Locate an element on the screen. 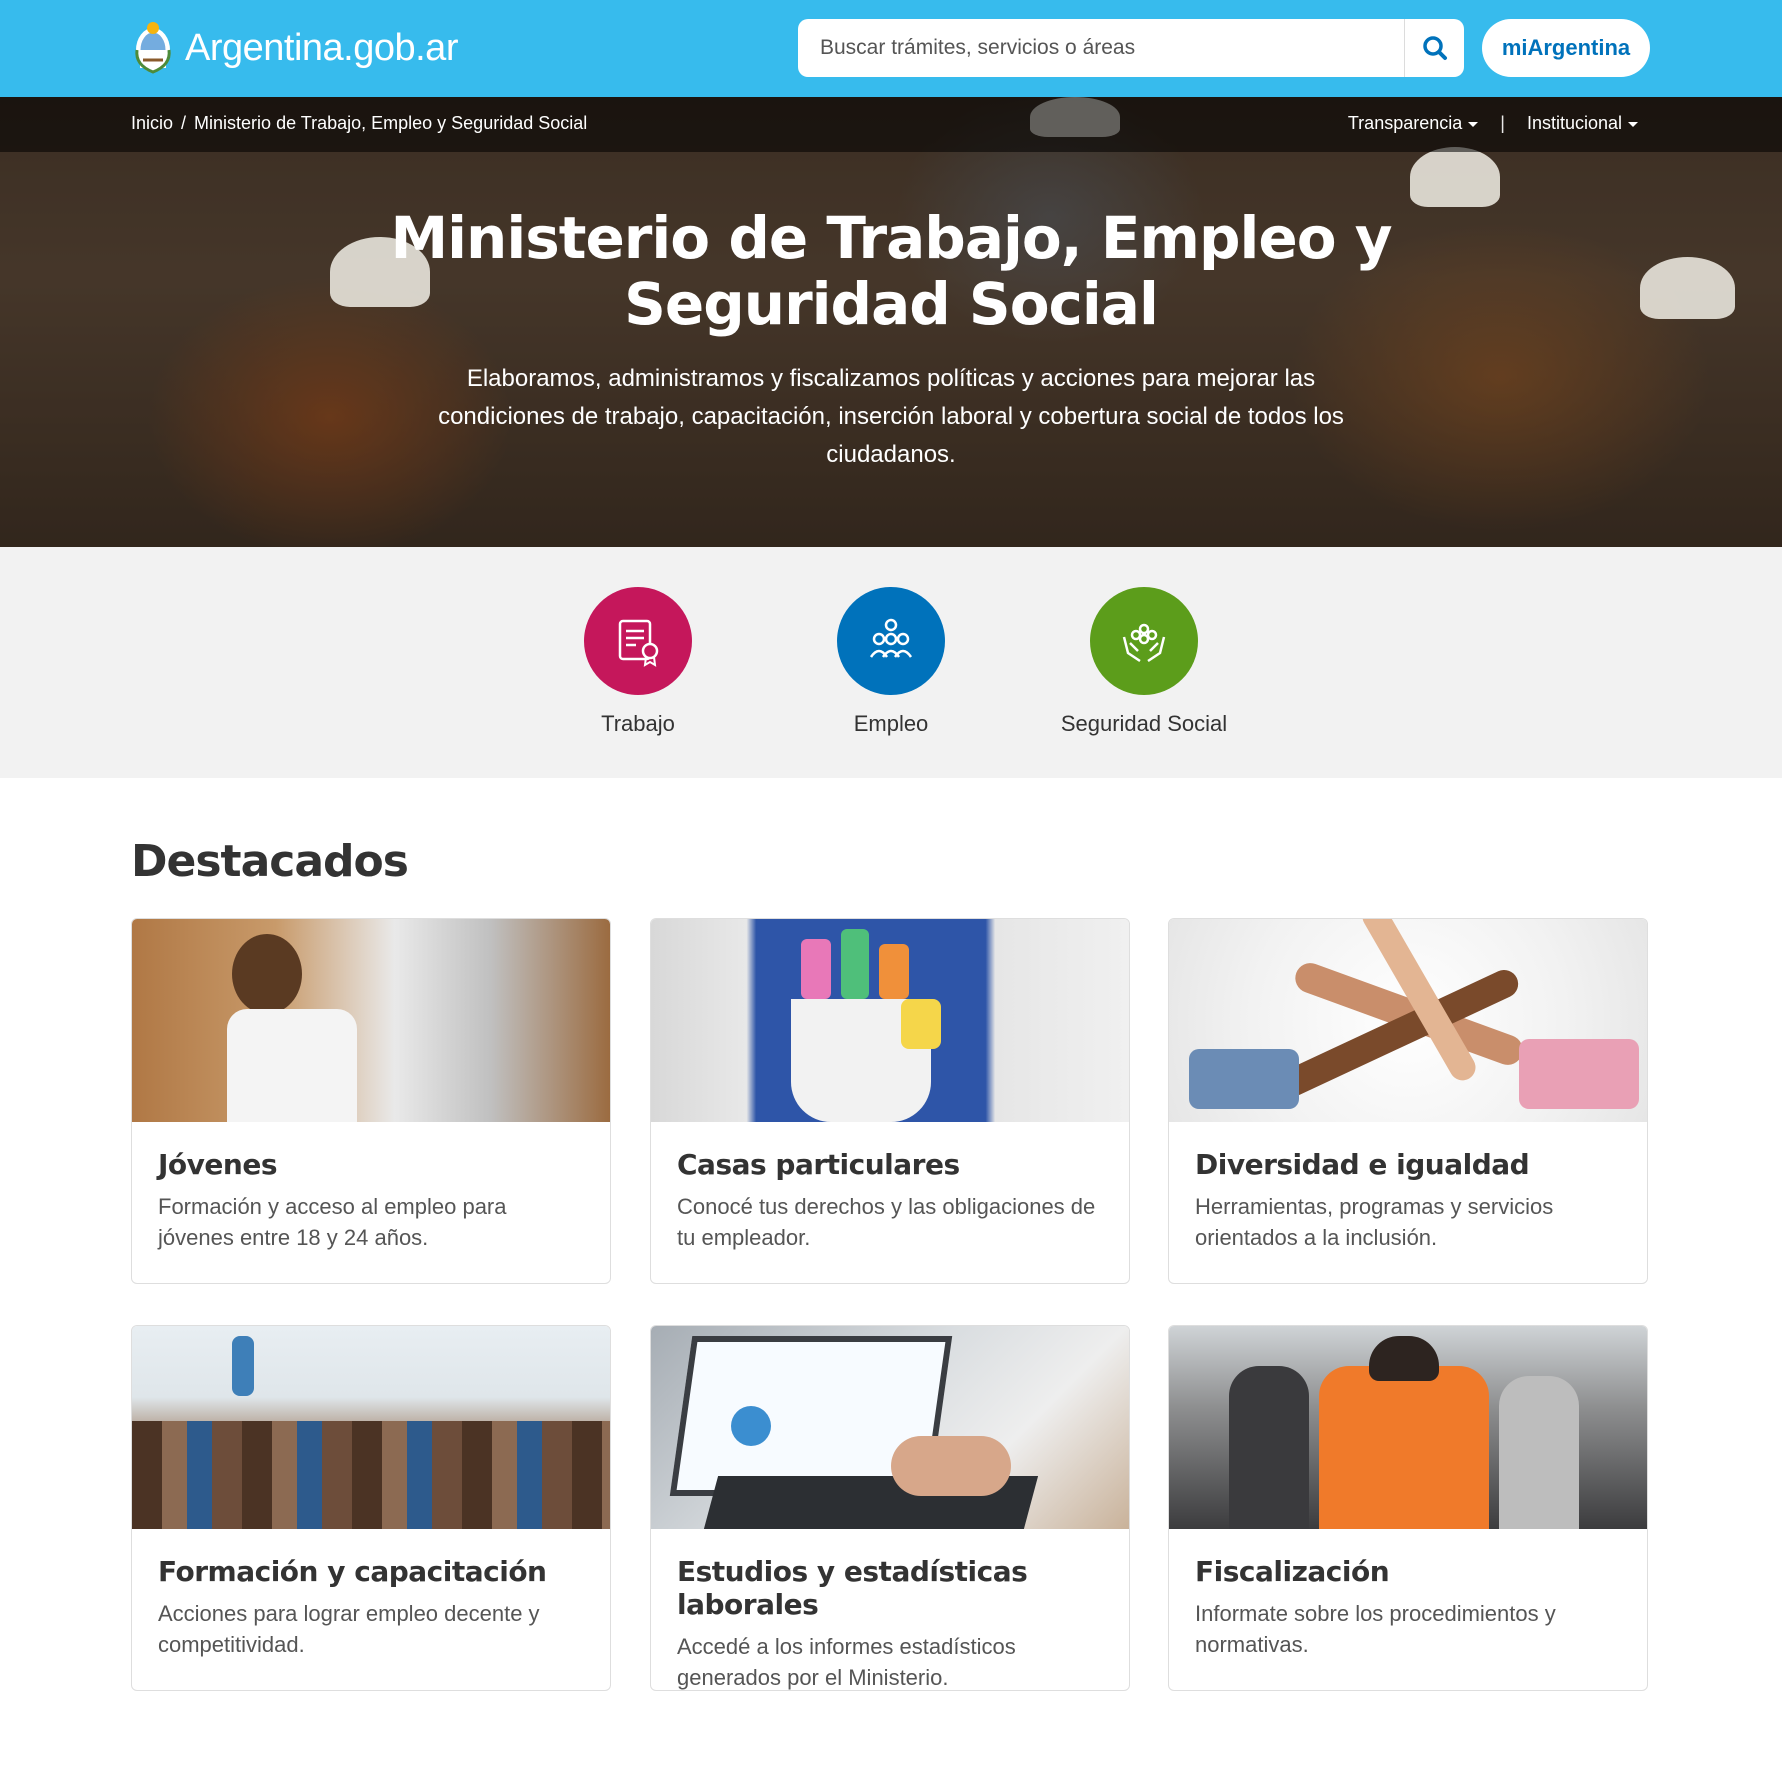 The image size is (1782, 1786). search-input is located at coordinates (1101, 48).